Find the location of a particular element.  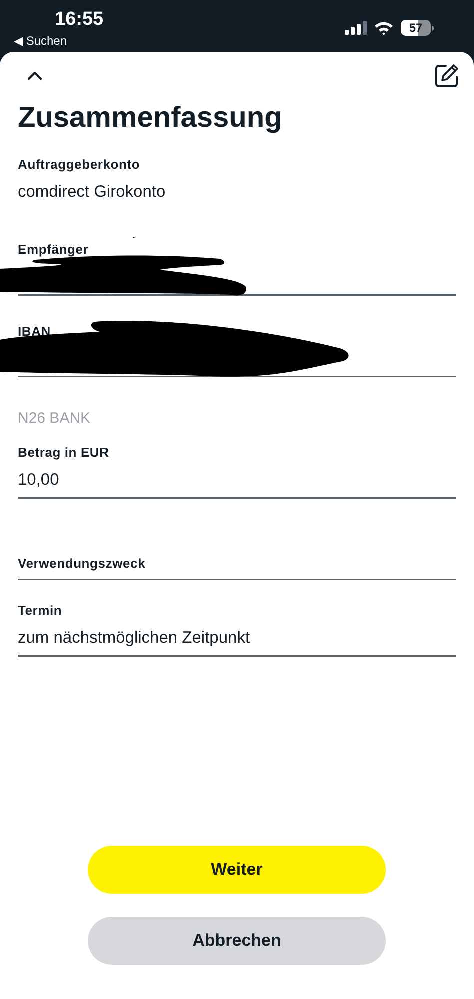

signal-icon is located at coordinates (356, 28).